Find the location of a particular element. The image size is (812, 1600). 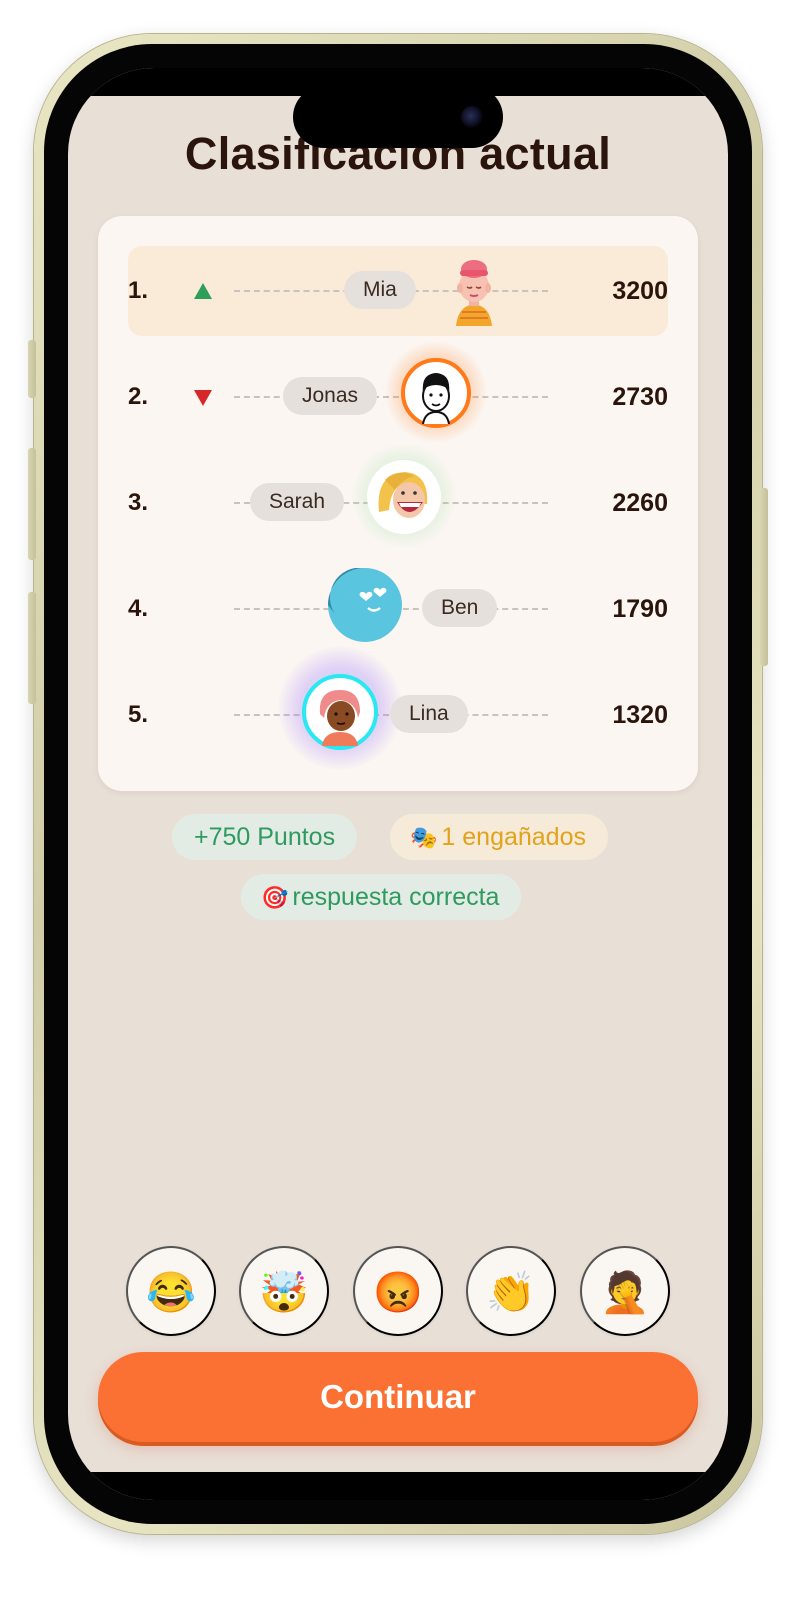

reaction-angry-button: 😡 is located at coordinates (398, 1291).